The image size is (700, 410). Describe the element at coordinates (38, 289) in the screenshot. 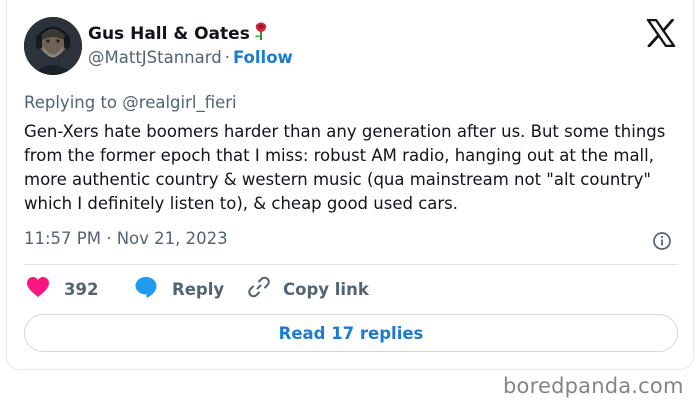

I see `heart-icon` at that location.